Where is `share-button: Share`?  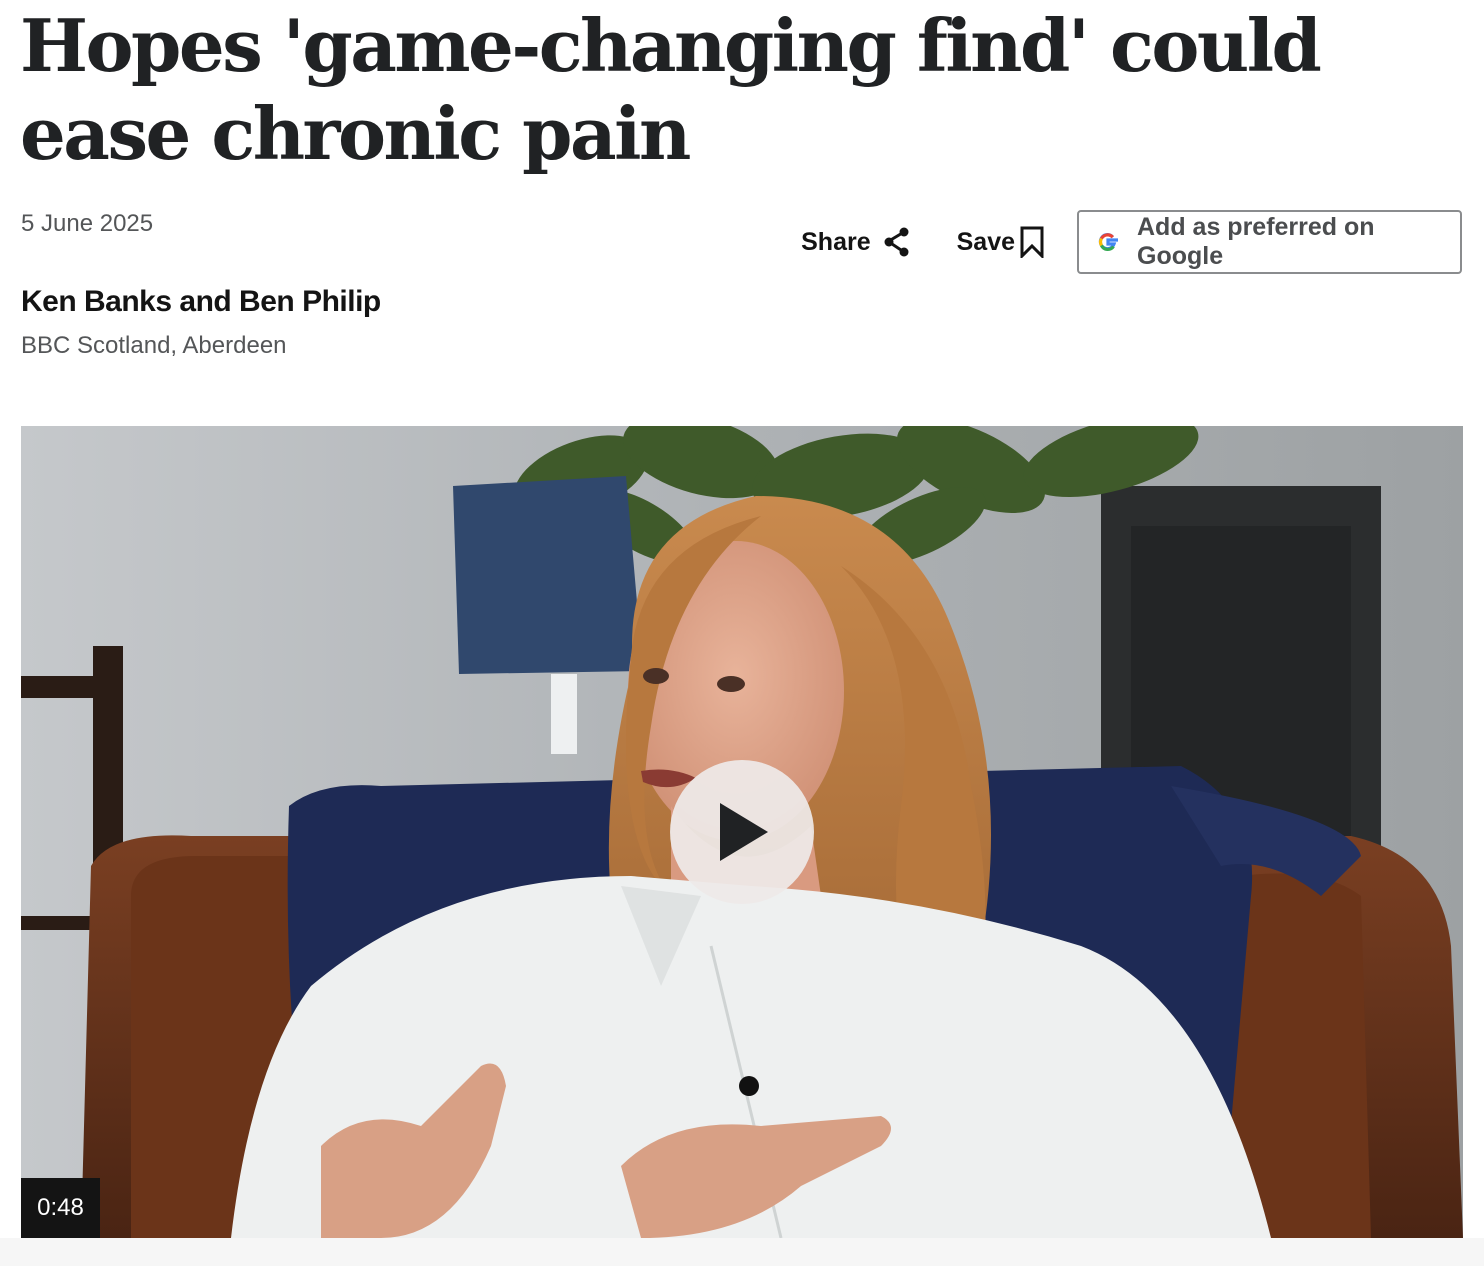 share-button: Share is located at coordinates (855, 242).